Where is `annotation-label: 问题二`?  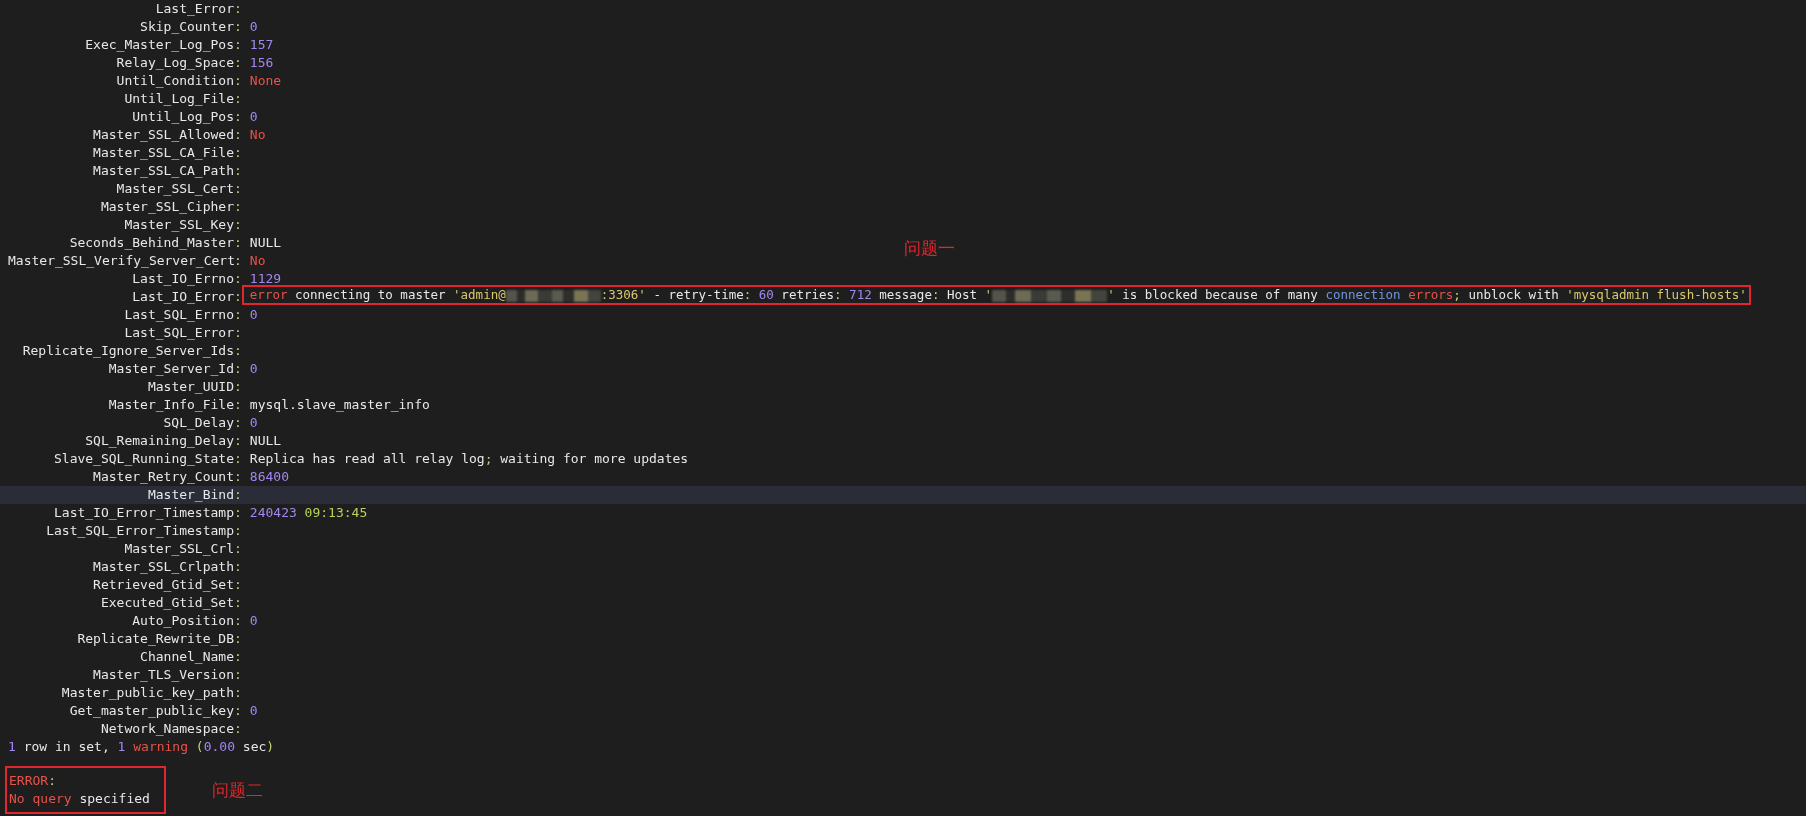
annotation-label: 问题二 is located at coordinates (237, 790).